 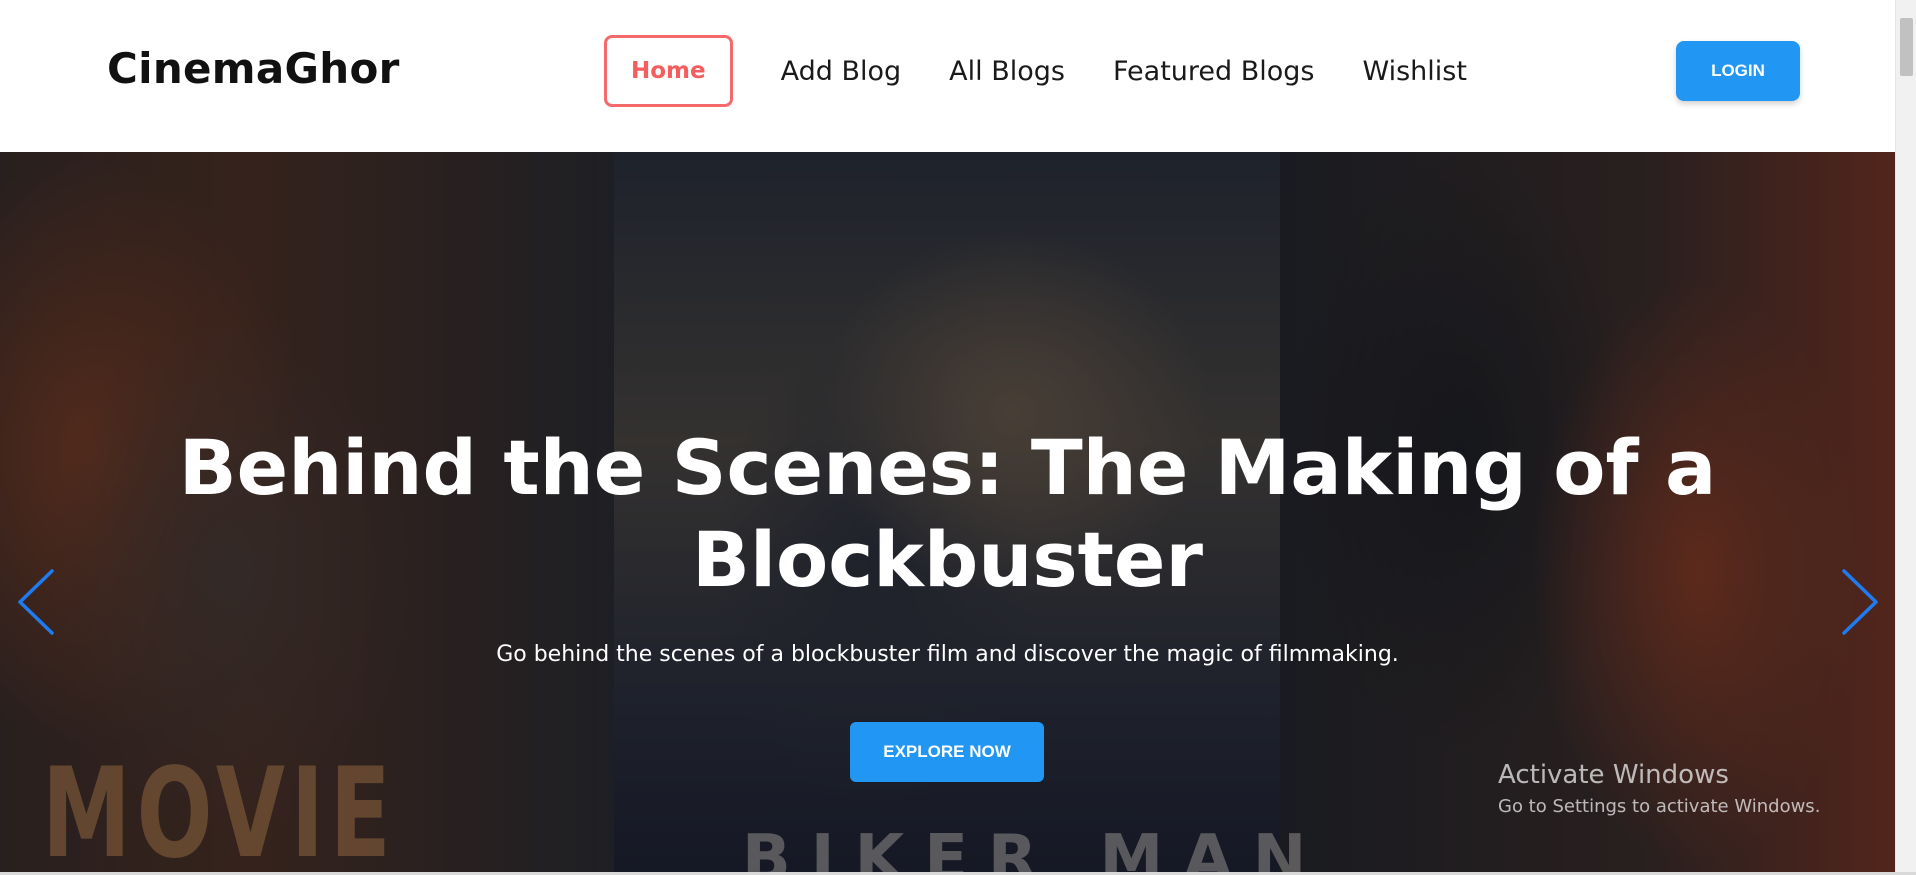 What do you see at coordinates (1738, 71) in the screenshot?
I see `login-button: LOGIN` at bounding box center [1738, 71].